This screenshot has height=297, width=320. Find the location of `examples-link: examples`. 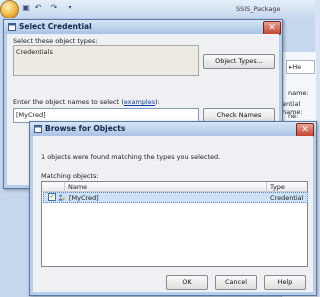

examples-link: examples is located at coordinates (139, 102).